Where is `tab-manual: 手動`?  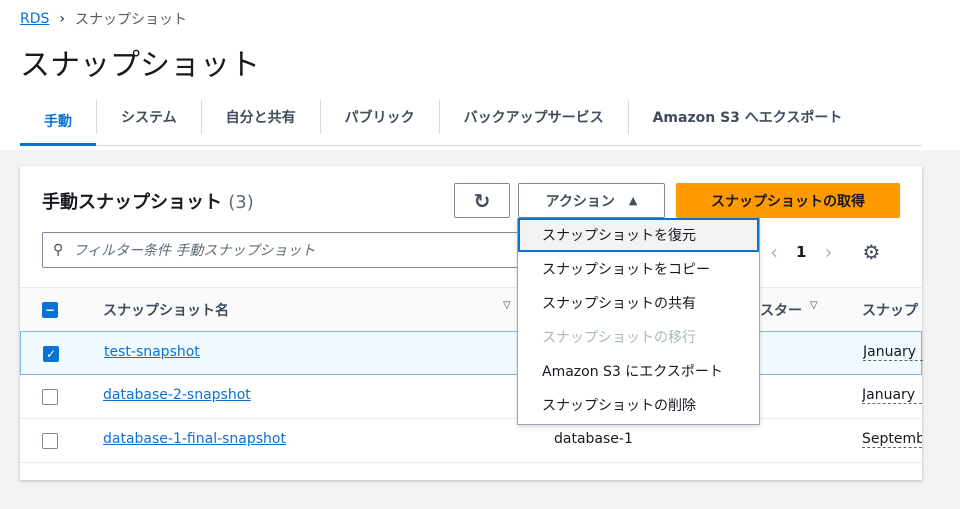
tab-manual: 手動 is located at coordinates (58, 122).